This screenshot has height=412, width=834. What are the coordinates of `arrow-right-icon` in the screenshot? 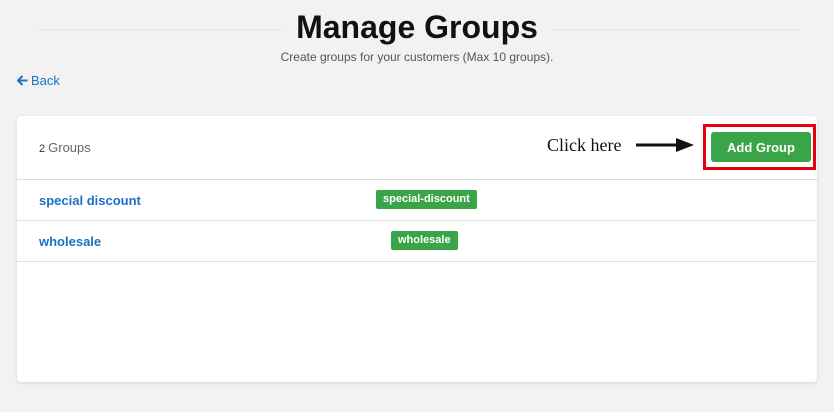 It's located at (665, 145).